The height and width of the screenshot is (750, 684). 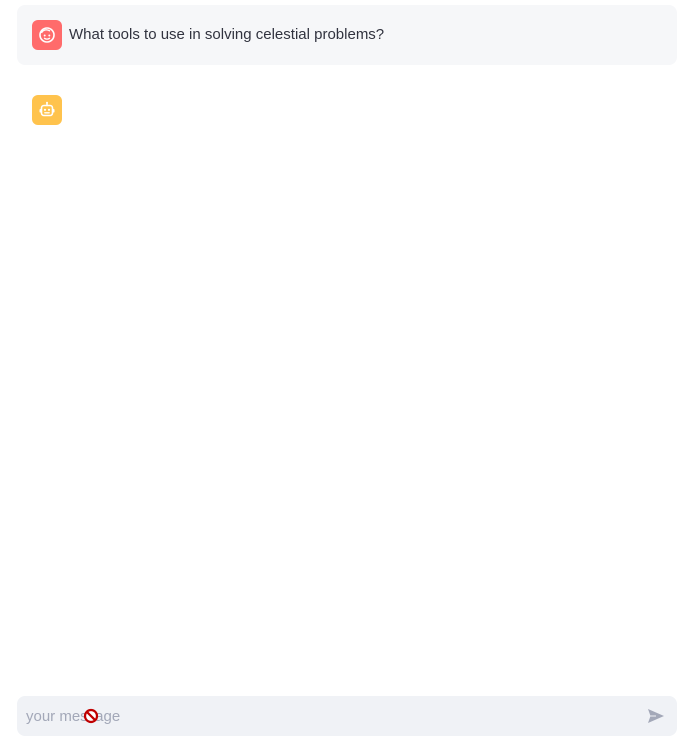 I want to click on send-icon, so click(x=656, y=716).